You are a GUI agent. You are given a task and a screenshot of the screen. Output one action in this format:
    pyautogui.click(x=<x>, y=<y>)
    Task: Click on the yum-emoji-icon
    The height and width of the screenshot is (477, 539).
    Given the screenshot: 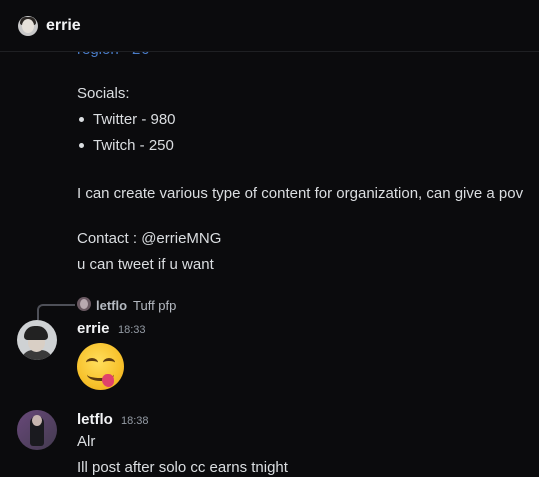 What is the action you would take?
    pyautogui.click(x=100, y=366)
    